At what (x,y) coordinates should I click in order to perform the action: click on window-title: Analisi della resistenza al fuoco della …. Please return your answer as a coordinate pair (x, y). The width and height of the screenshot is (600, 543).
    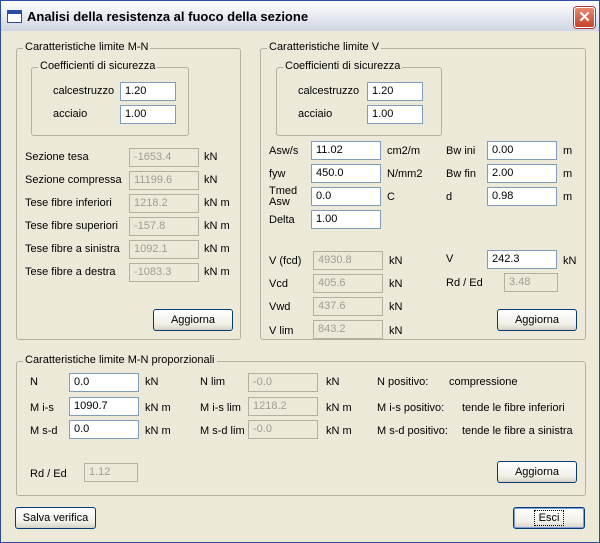
    Looking at the image, I should click on (168, 16).